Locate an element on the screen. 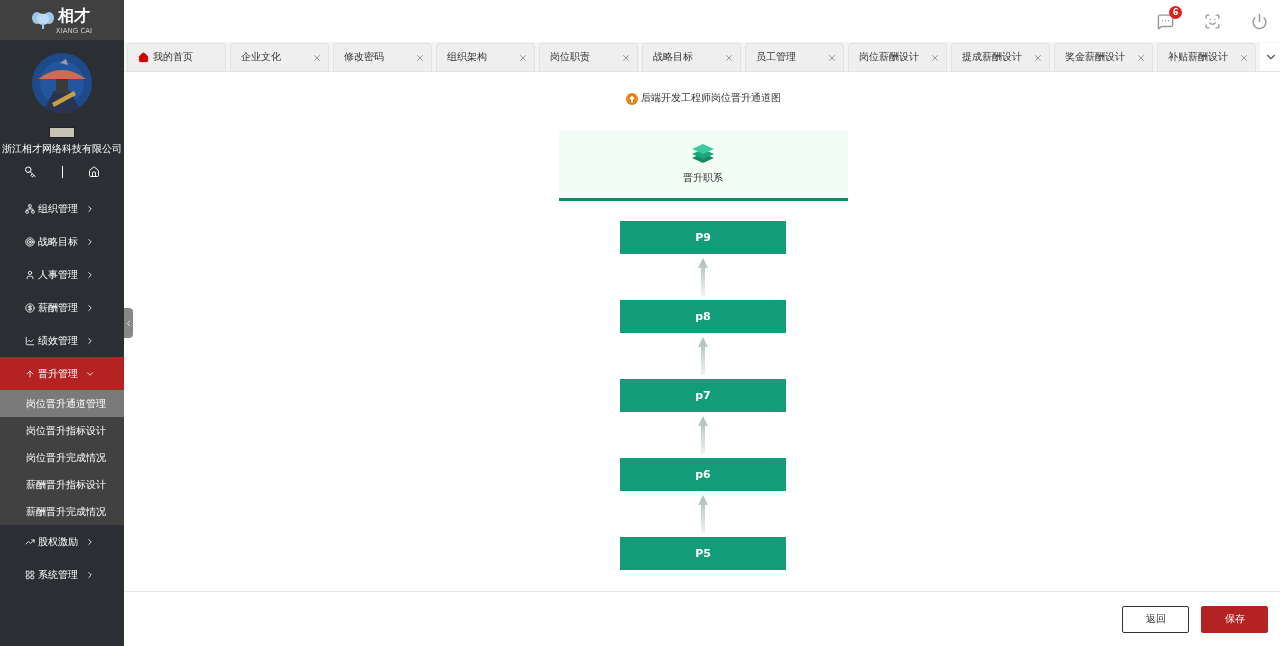 This screenshot has height=646, width=1280. level-box: P5 is located at coordinates (703, 553).